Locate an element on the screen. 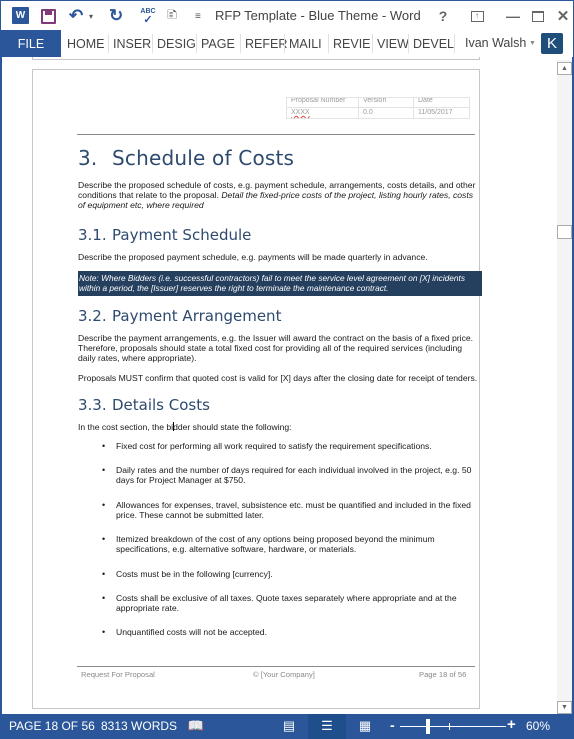 This screenshot has width=574, height=739. zoom-in-button: + is located at coordinates (511, 724).